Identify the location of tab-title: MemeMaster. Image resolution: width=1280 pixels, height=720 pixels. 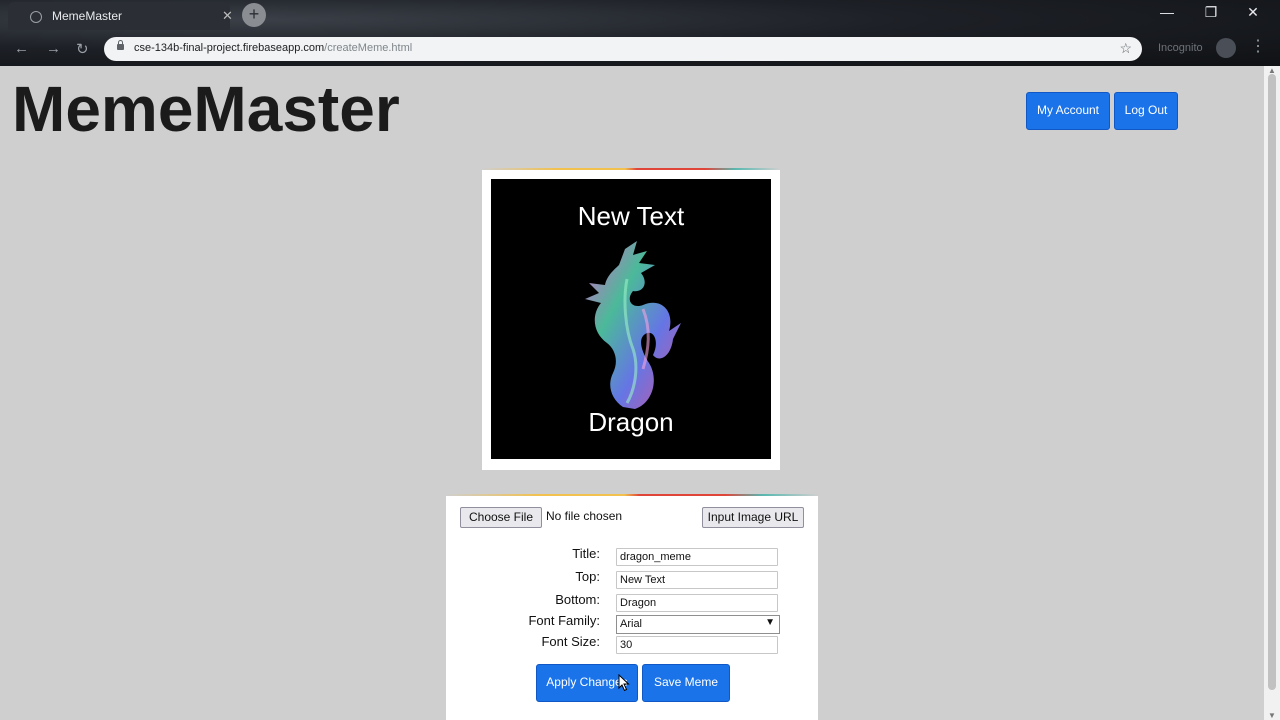
(87, 16).